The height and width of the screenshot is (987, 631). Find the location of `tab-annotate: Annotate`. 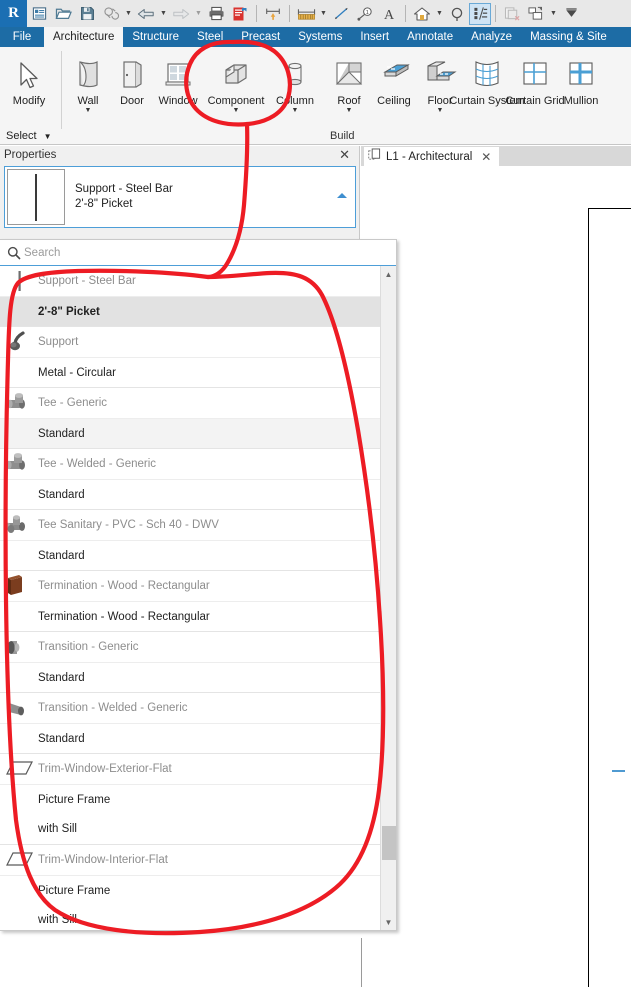

tab-annotate: Annotate is located at coordinates (430, 37).